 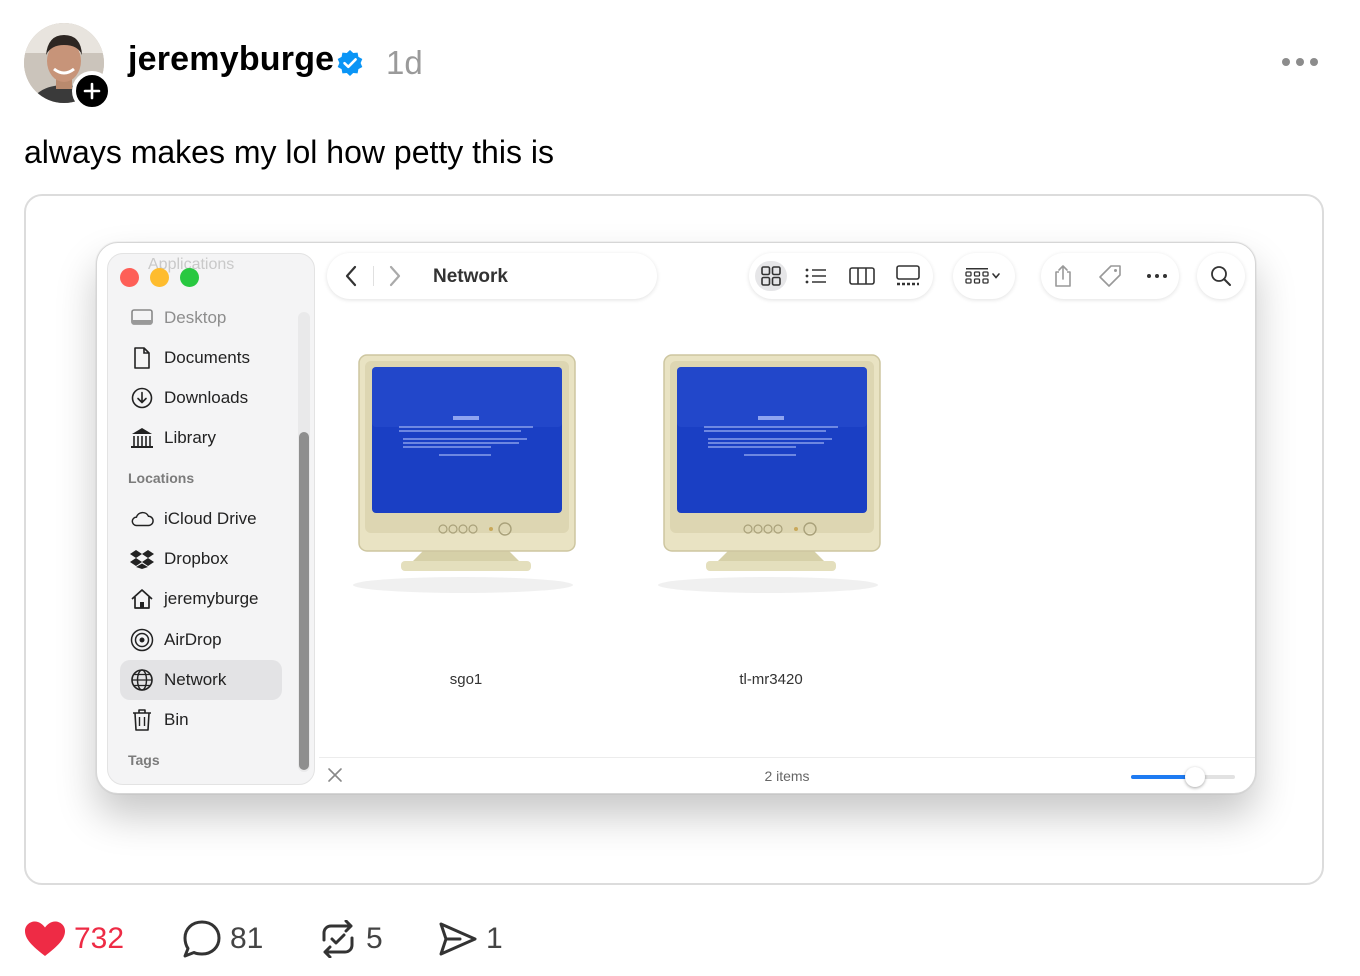 What do you see at coordinates (458, 939) in the screenshot?
I see `send-icon` at bounding box center [458, 939].